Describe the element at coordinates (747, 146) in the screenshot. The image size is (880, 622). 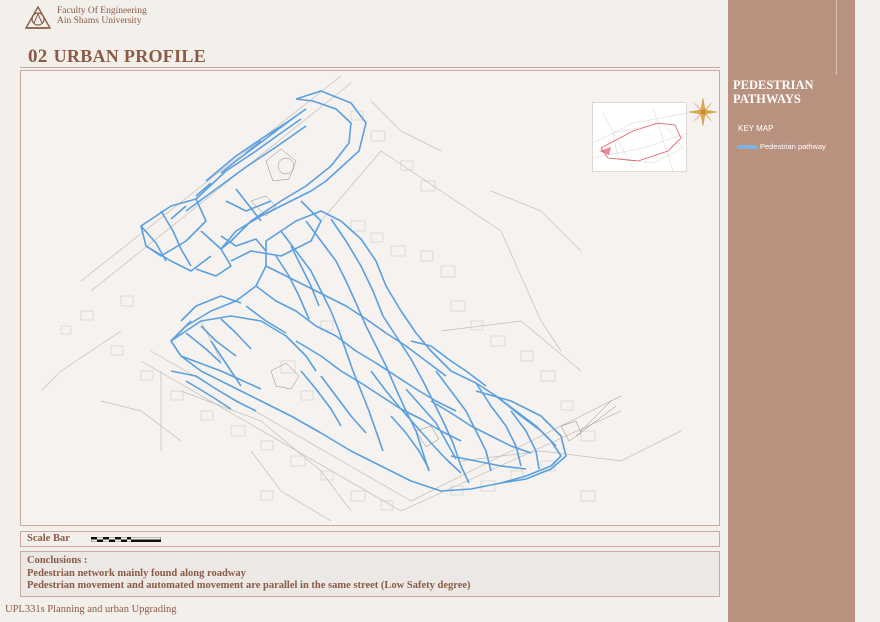
I see `pedestrian-path-swatch` at that location.